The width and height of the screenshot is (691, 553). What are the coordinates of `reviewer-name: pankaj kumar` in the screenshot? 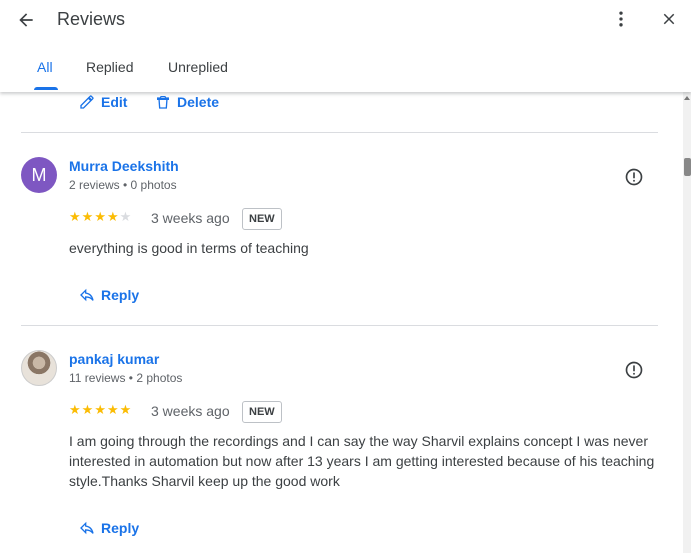 It's located at (114, 359).